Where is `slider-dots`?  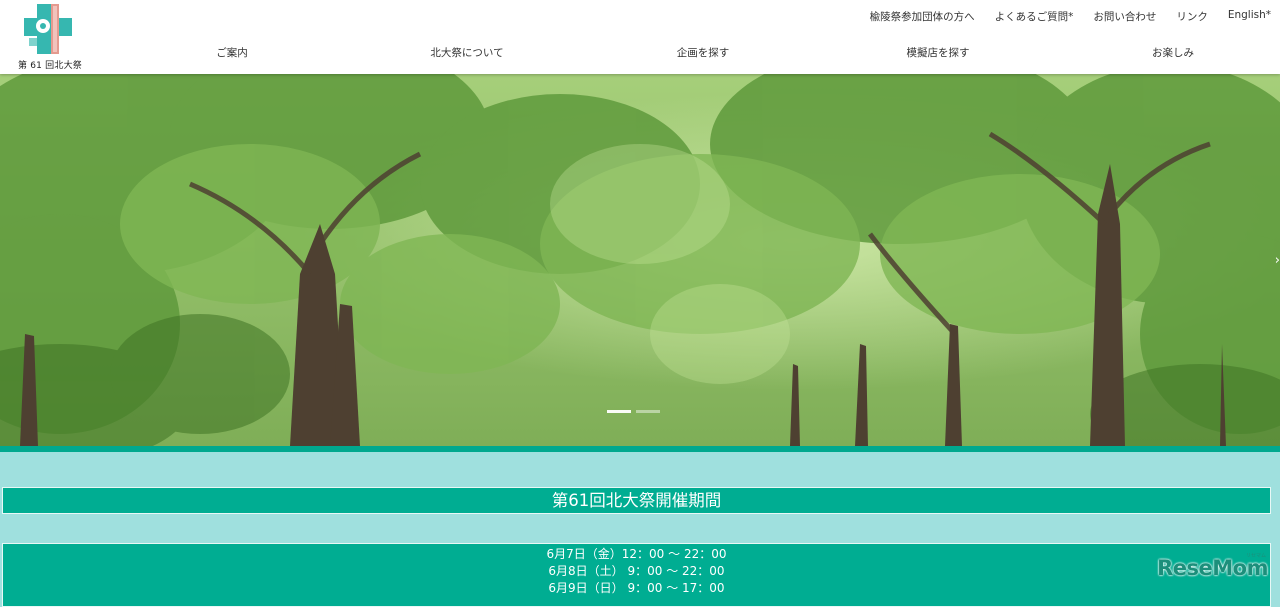 slider-dots is located at coordinates (633, 411).